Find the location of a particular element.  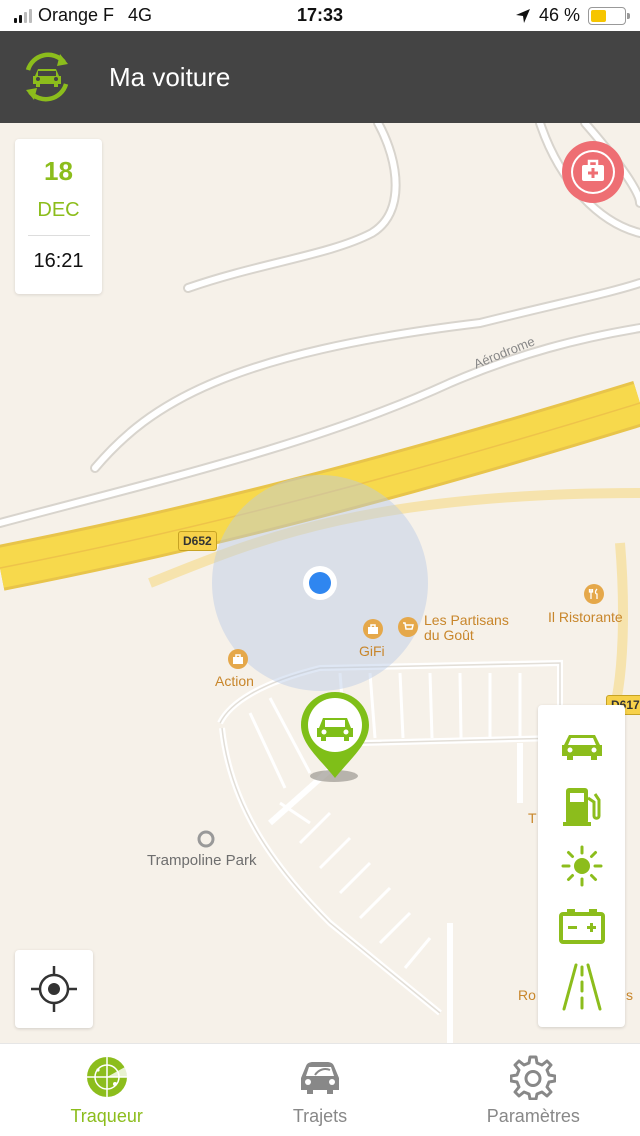

network-type: 4G is located at coordinates (140, 15).